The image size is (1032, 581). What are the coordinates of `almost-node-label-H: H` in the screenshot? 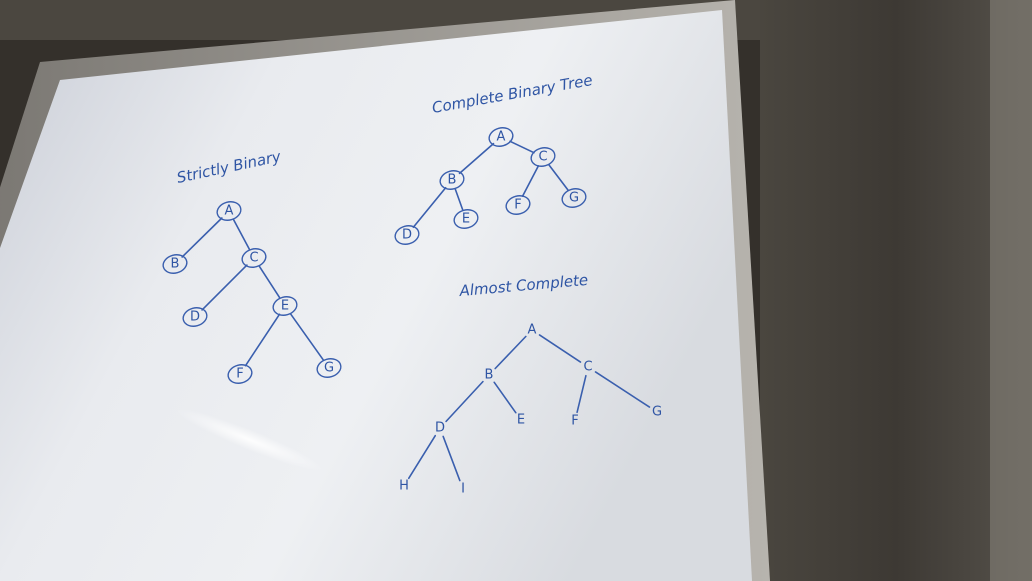 It's located at (404, 486).